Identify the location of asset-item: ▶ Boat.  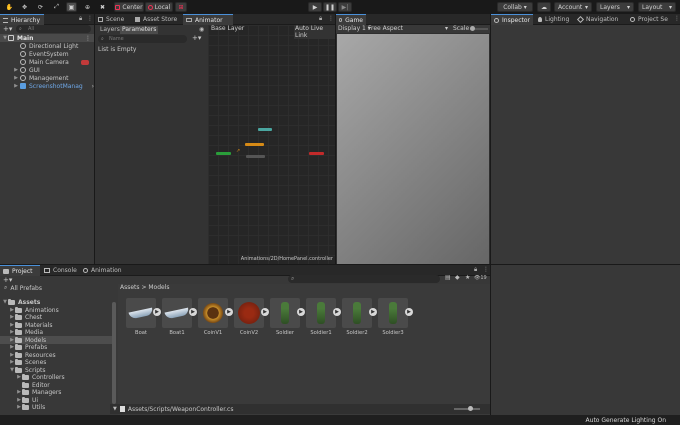
(143, 320).